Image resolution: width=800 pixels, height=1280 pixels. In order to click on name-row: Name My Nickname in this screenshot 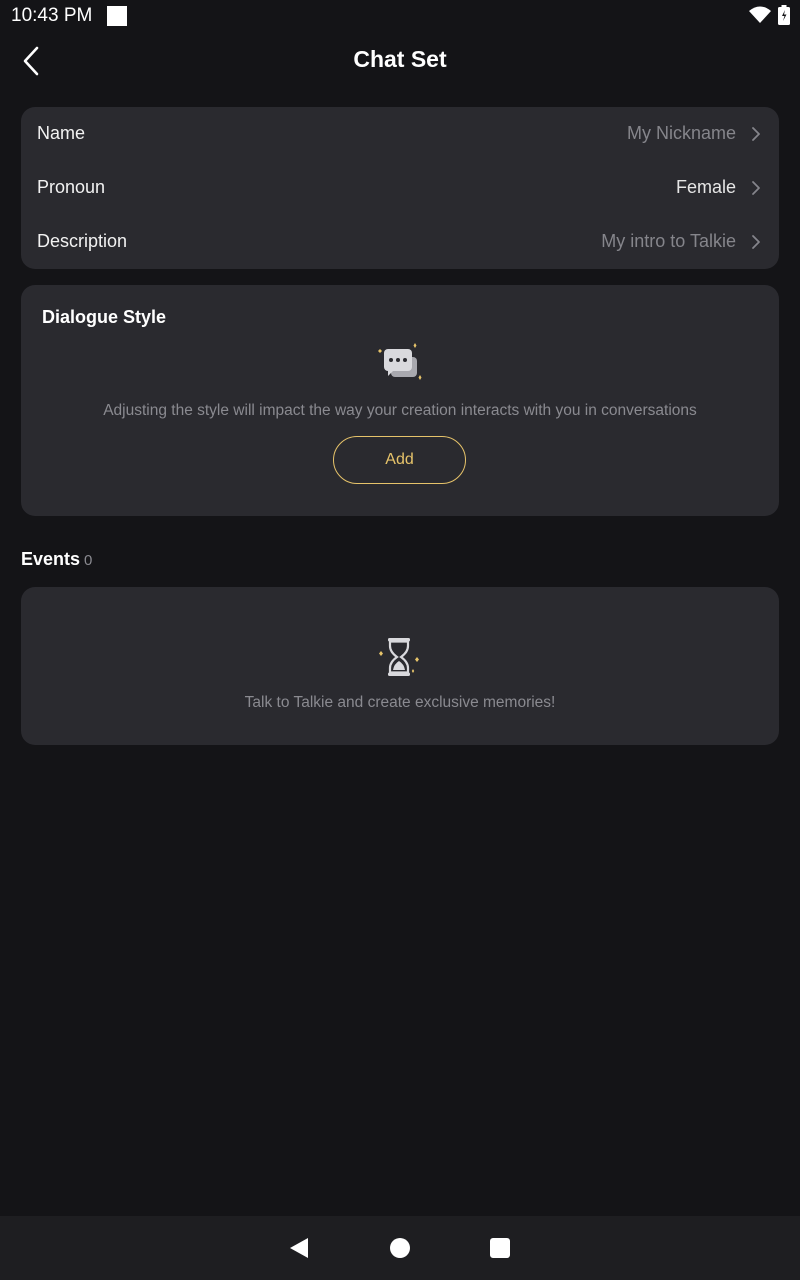, I will do `click(400, 134)`.